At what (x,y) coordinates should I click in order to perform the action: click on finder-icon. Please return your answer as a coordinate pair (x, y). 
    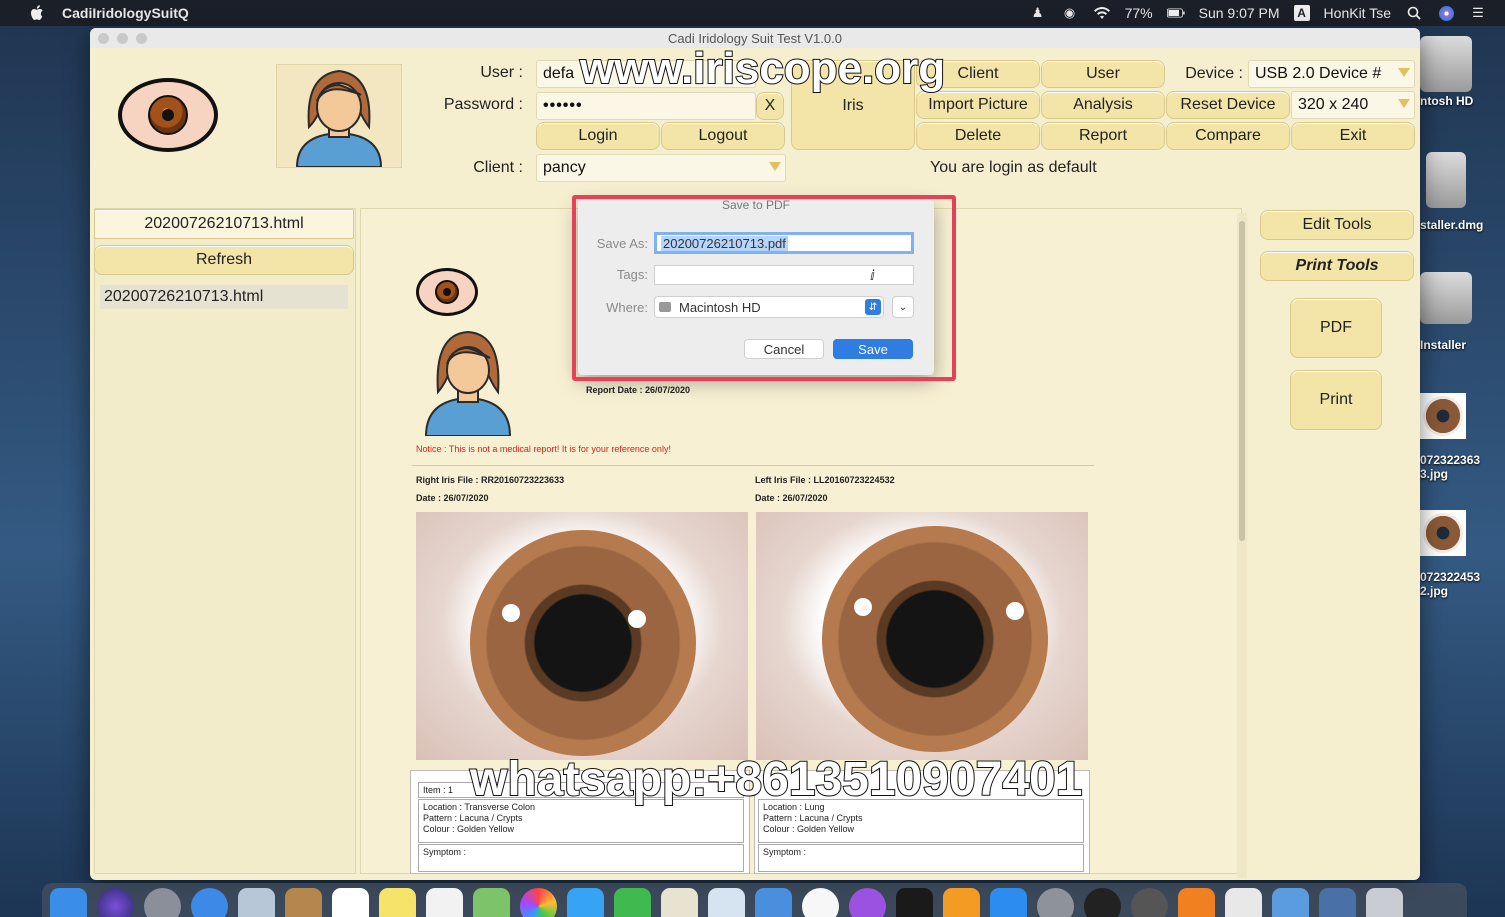
    Looking at the image, I should click on (68, 902).